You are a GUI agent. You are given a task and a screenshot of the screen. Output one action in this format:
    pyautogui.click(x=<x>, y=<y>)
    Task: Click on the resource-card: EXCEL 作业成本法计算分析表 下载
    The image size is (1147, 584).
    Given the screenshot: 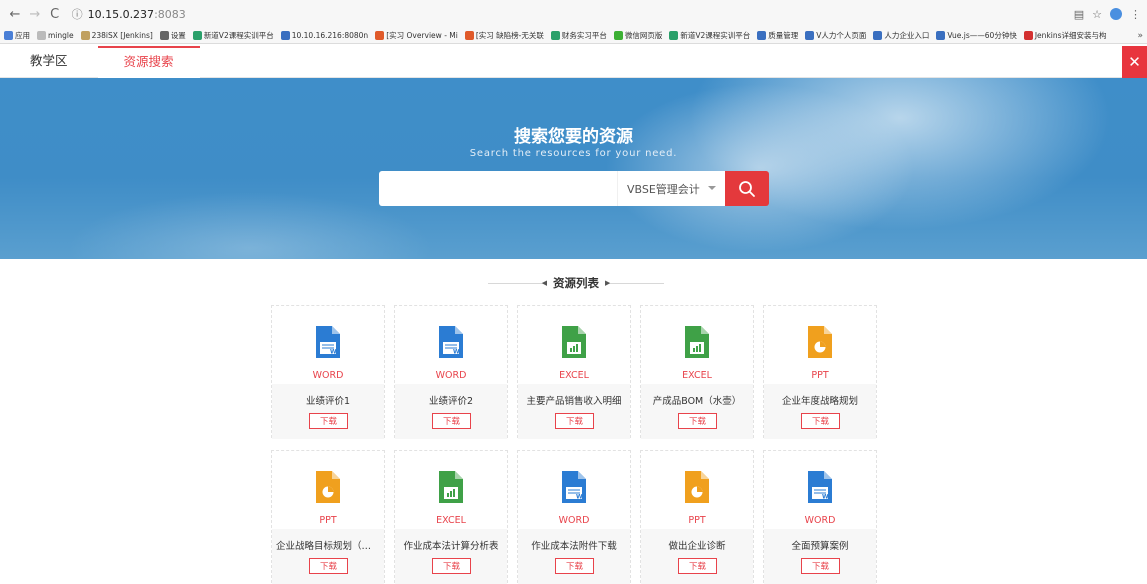 What is the action you would take?
    pyautogui.click(x=451, y=517)
    